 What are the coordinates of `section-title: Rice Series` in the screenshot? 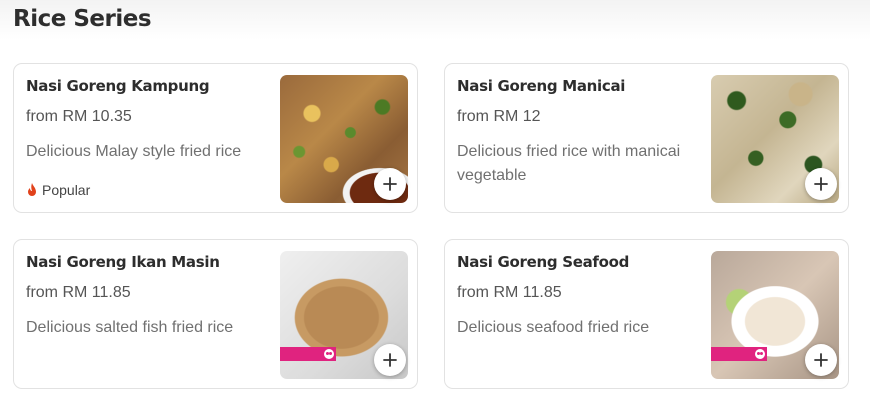 It's located at (82, 19).